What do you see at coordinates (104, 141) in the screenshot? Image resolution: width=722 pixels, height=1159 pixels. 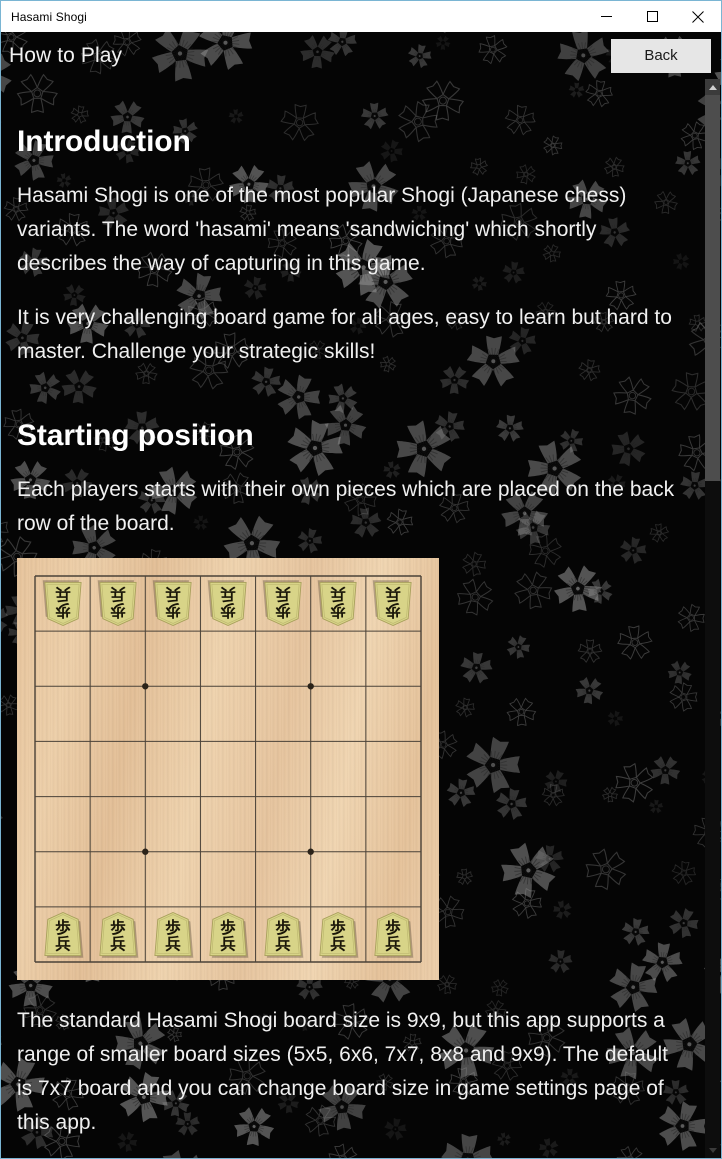 I see `section-heading-introduction: Introduction` at bounding box center [104, 141].